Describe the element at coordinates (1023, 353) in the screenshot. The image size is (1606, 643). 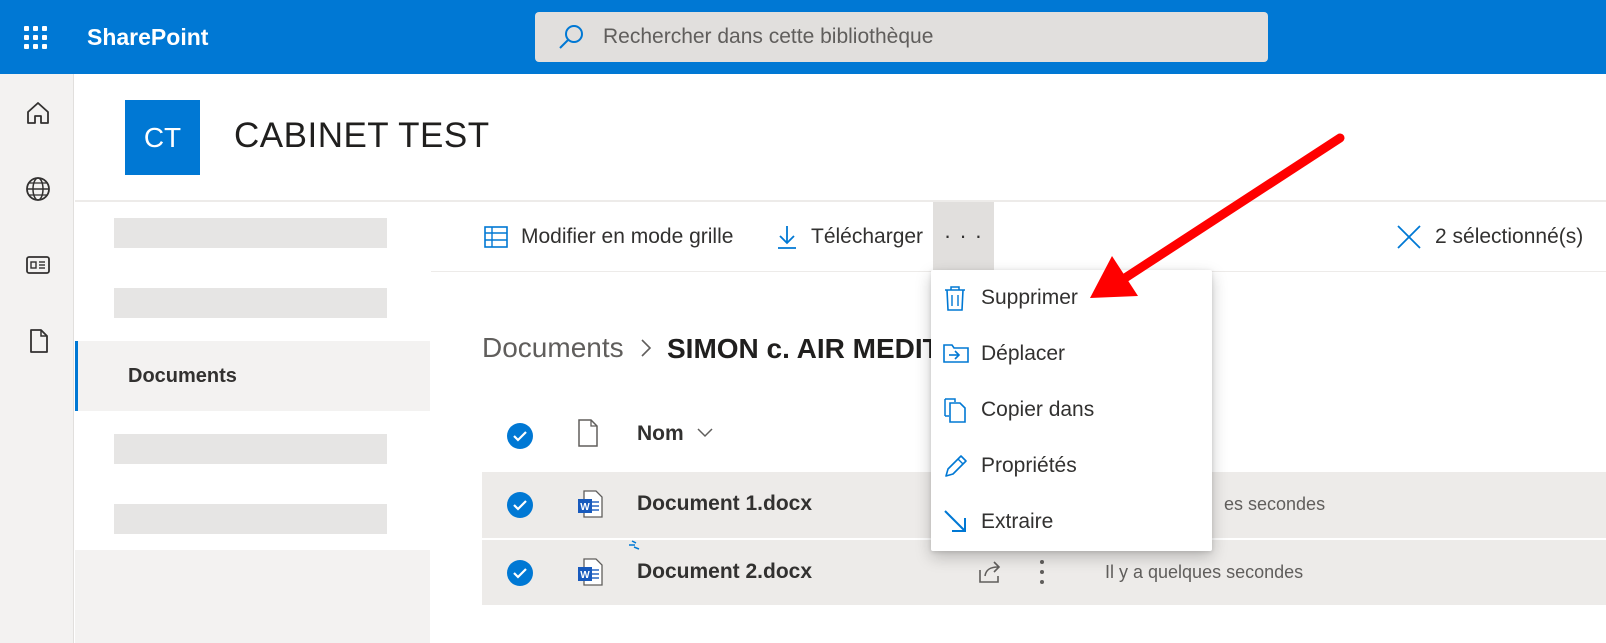
I see `menu-item-label: Déplacer` at that location.